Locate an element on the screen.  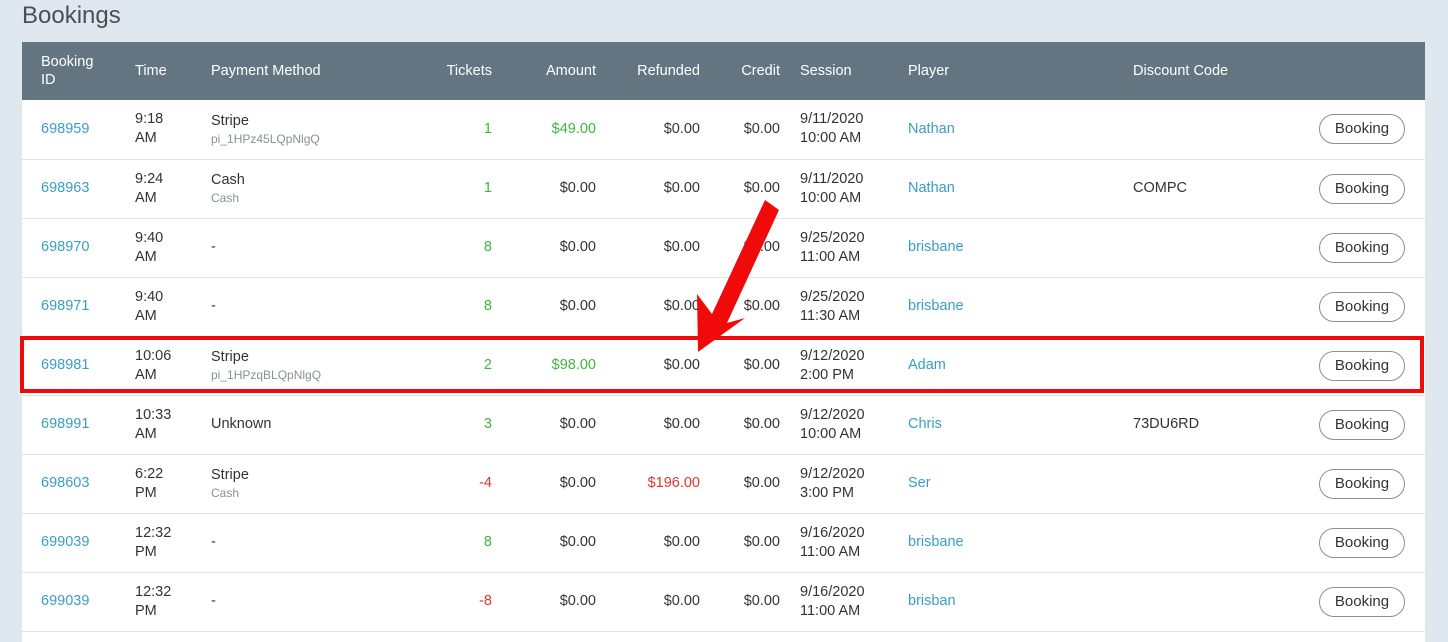
player-link: Chris is located at coordinates (1002, 424).